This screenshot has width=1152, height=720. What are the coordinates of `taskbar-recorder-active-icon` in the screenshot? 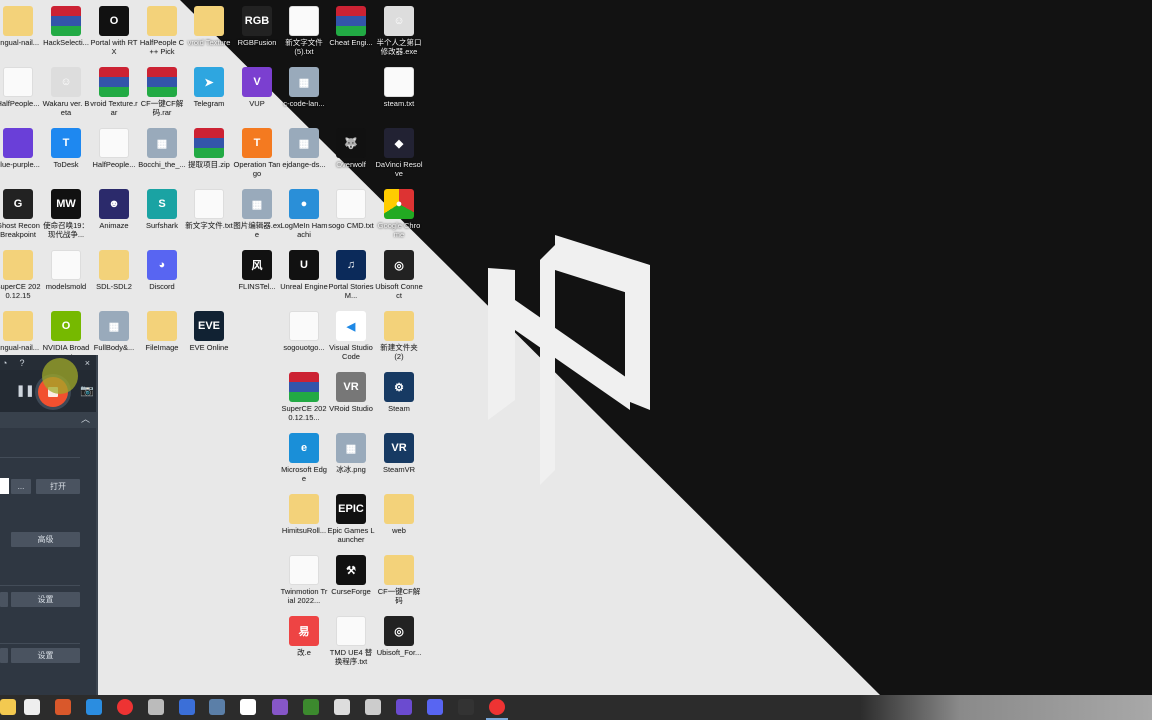 It's located at (497, 709).